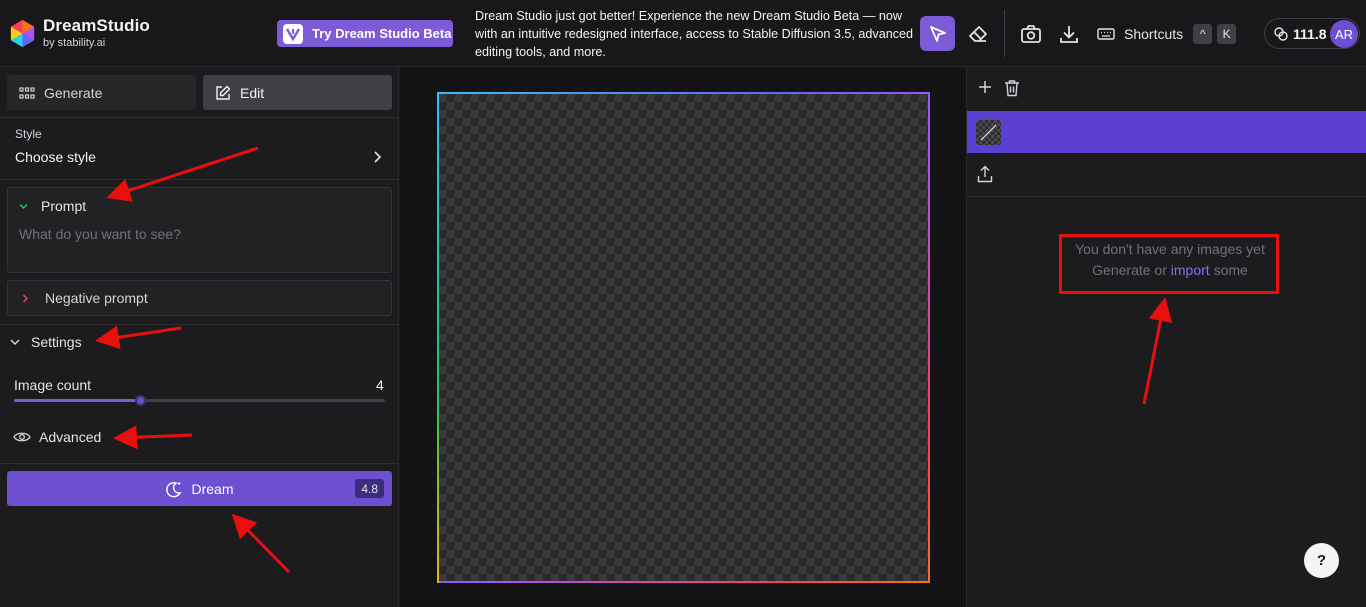  I want to click on shortcuts-label: Shortcuts, so click(1154, 34).